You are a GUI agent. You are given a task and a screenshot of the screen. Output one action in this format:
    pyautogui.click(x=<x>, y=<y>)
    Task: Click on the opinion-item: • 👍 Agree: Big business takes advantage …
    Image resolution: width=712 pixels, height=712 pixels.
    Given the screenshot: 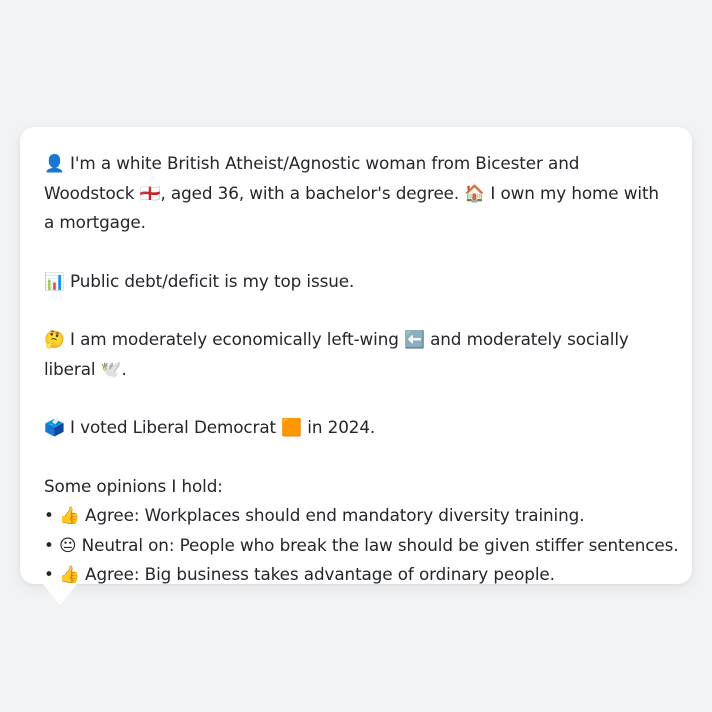 What is the action you would take?
    pyautogui.click(x=299, y=574)
    